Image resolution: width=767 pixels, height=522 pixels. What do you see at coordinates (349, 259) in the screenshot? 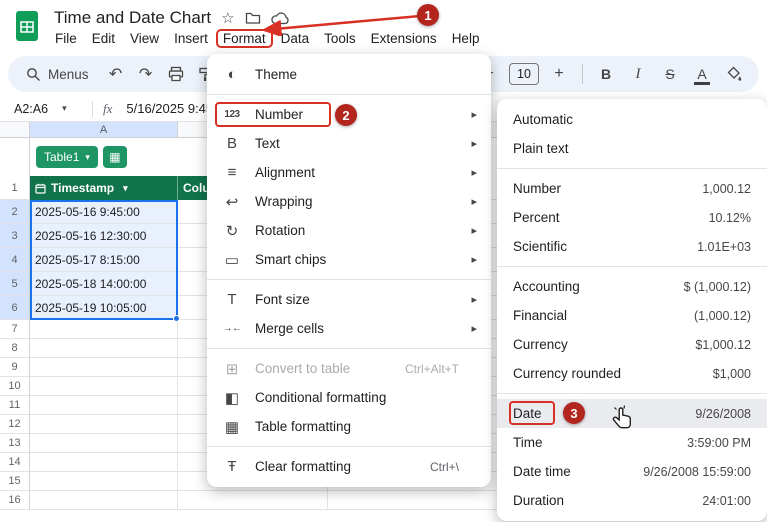
I see `format-menu-item-smart-chips: ▭ Smart chips ▸` at bounding box center [349, 259].